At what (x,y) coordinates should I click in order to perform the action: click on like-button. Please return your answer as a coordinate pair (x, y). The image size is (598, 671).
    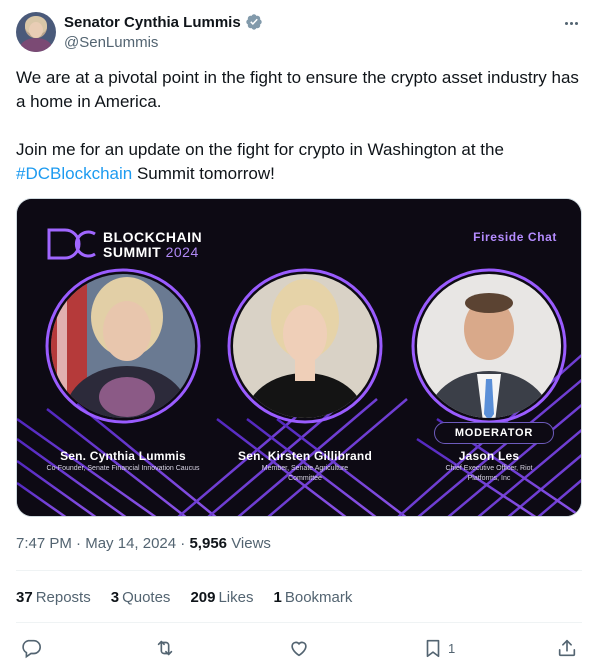
    Looking at the image, I should click on (299, 648).